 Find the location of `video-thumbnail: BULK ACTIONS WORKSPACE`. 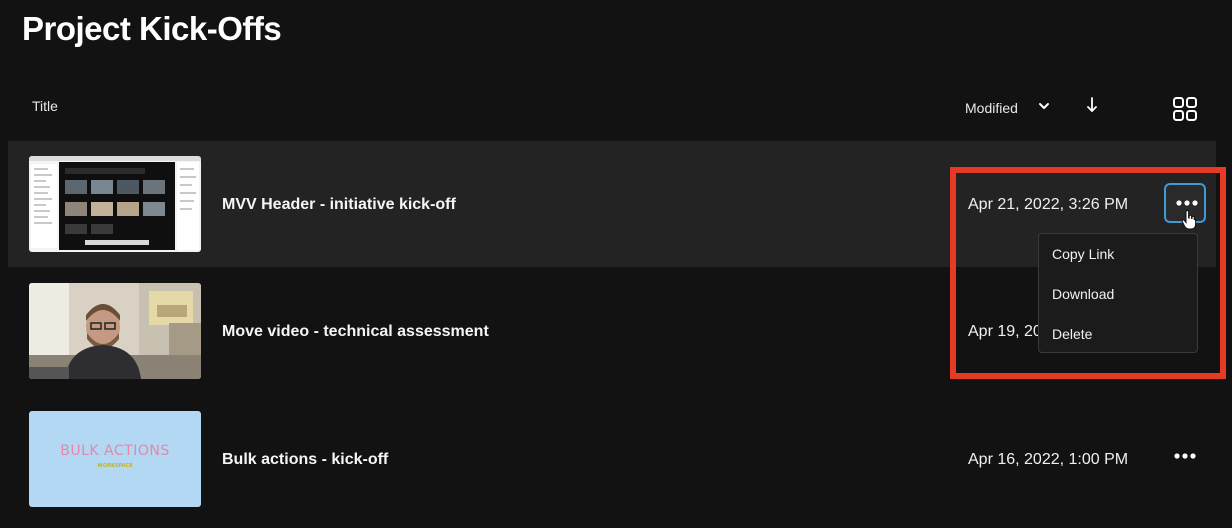

video-thumbnail: BULK ACTIONS WORKSPACE is located at coordinates (115, 459).